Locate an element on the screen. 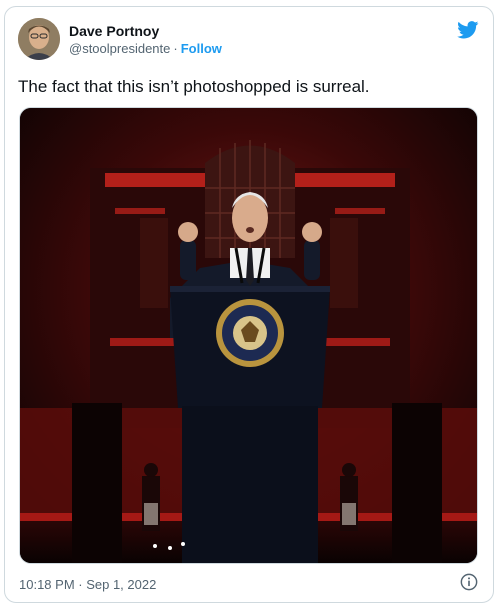 This screenshot has width=499, height=608. avatar is located at coordinates (39, 39).